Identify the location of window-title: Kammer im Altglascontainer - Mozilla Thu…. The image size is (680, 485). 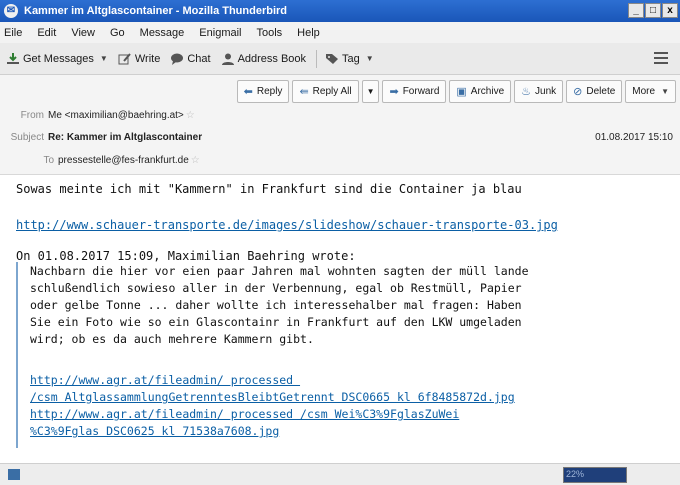
(156, 11).